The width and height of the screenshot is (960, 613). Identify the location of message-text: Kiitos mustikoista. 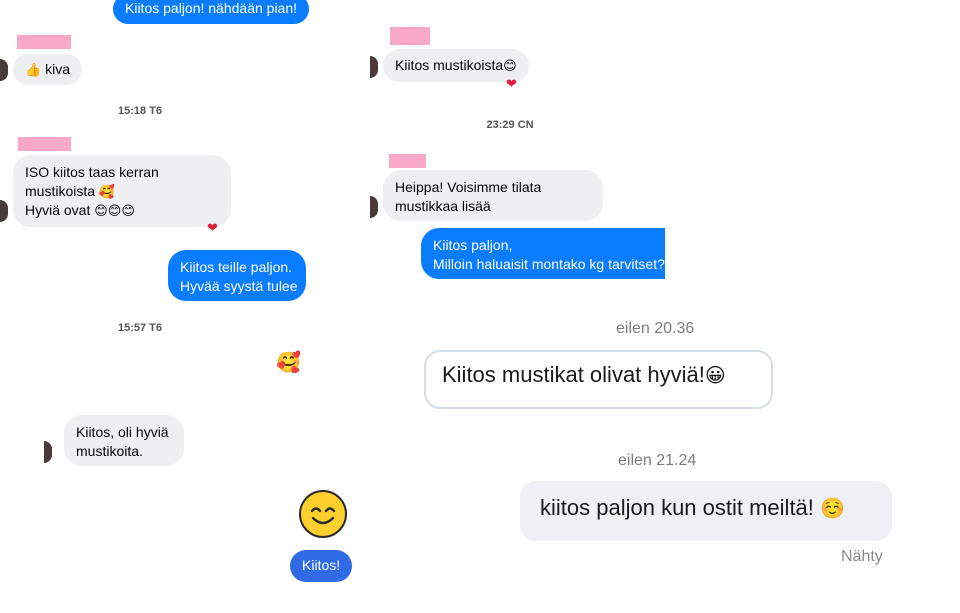
(449, 65).